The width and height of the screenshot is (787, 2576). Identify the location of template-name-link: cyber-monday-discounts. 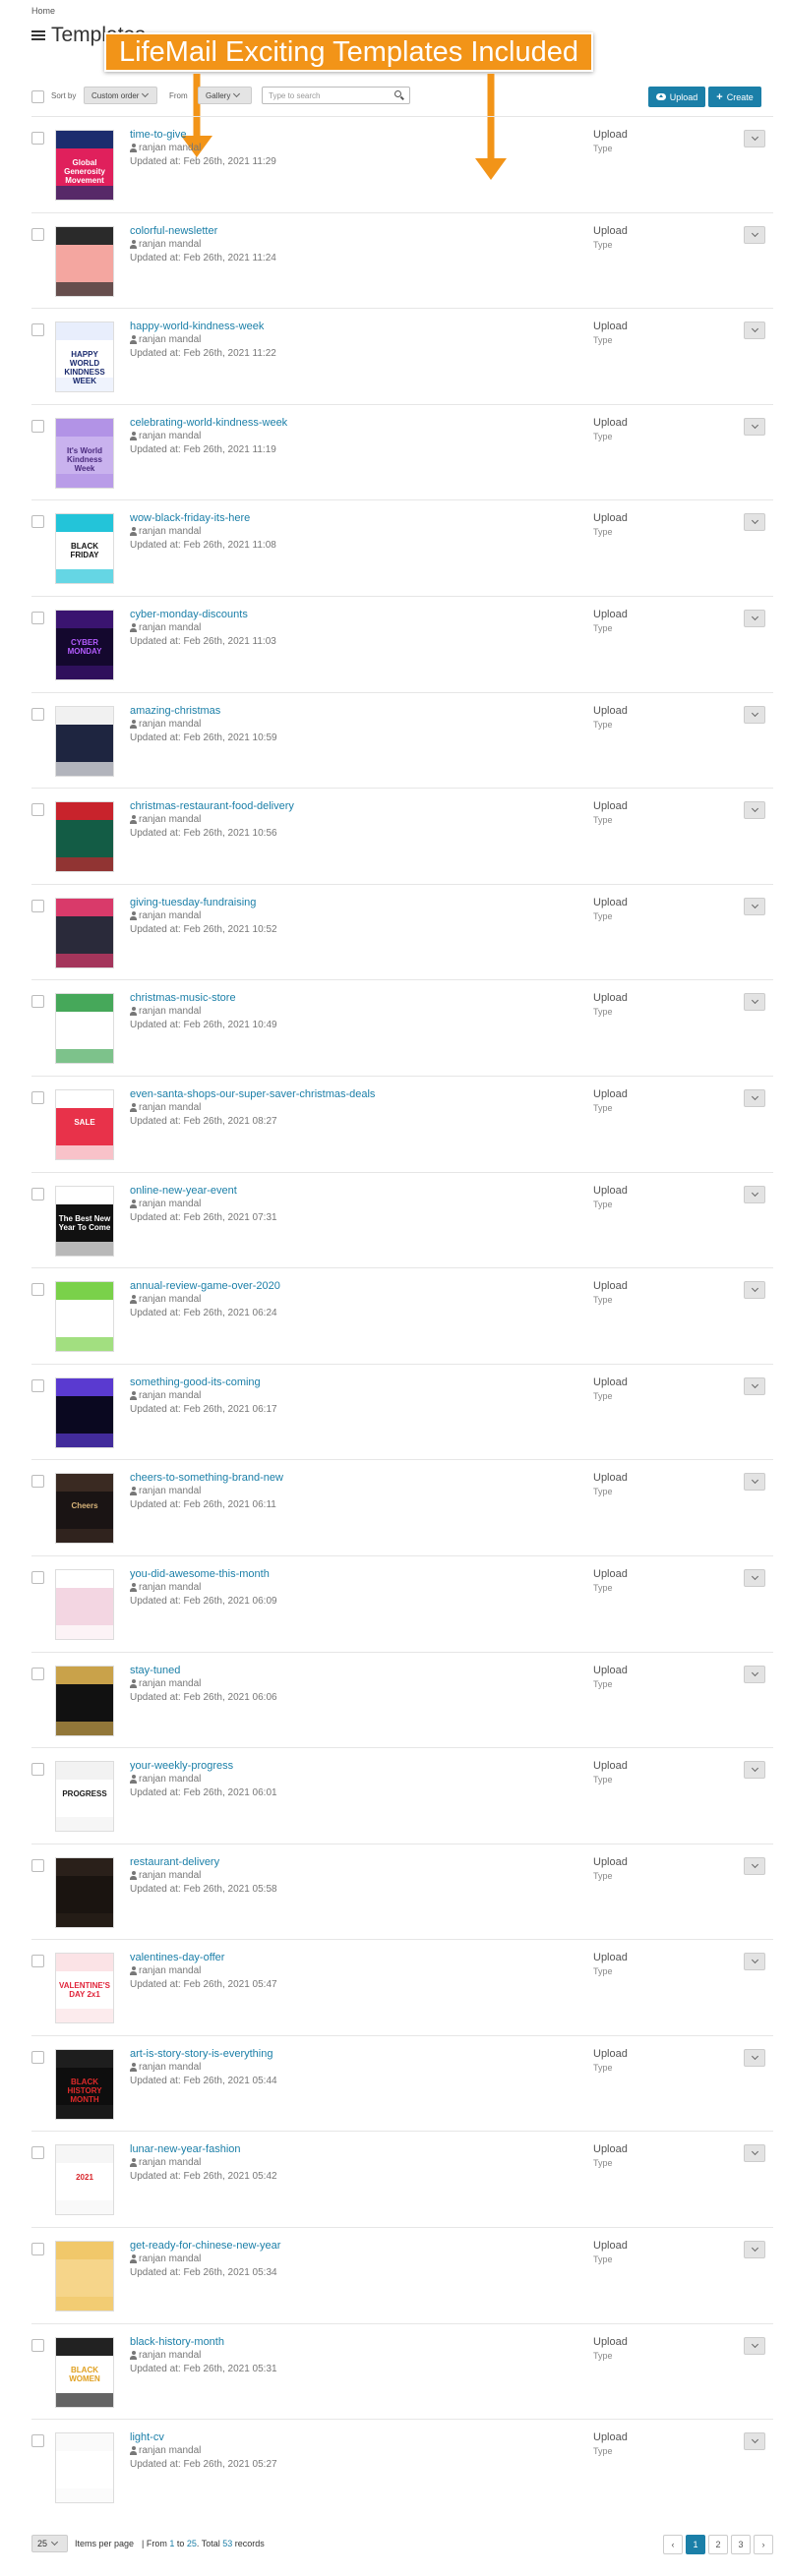
(189, 614).